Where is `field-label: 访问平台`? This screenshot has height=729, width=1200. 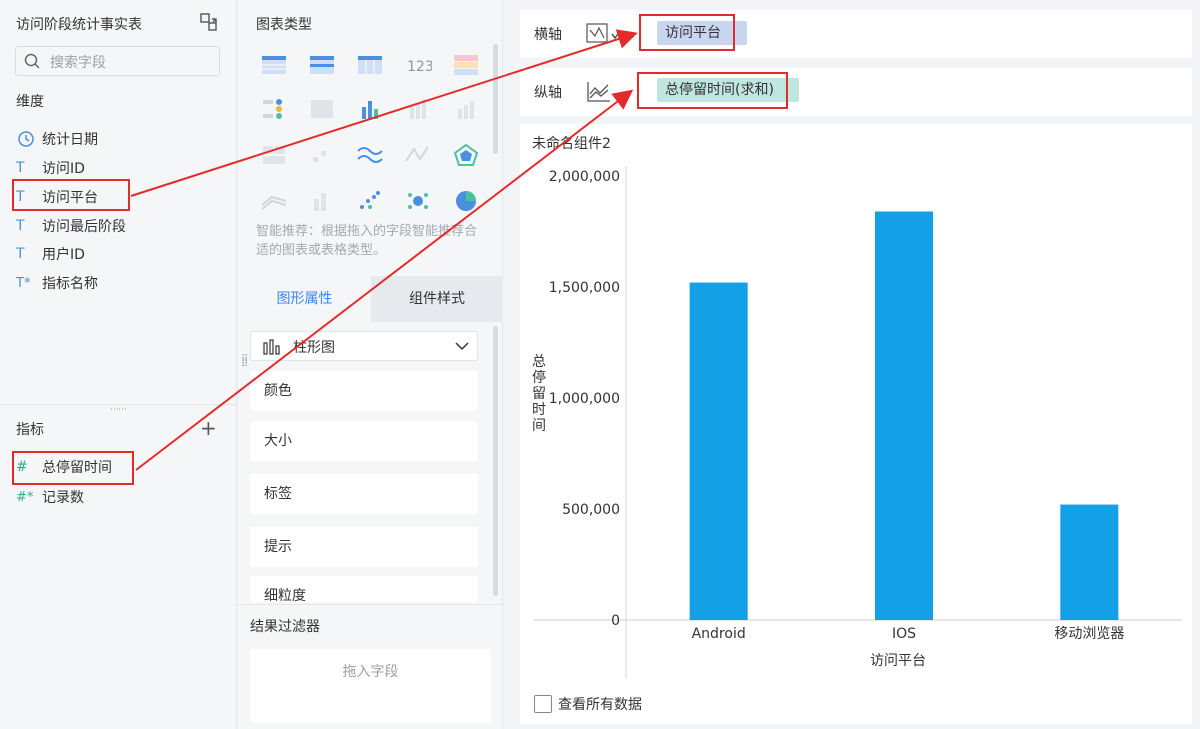 field-label: 访问平台 is located at coordinates (70, 198).